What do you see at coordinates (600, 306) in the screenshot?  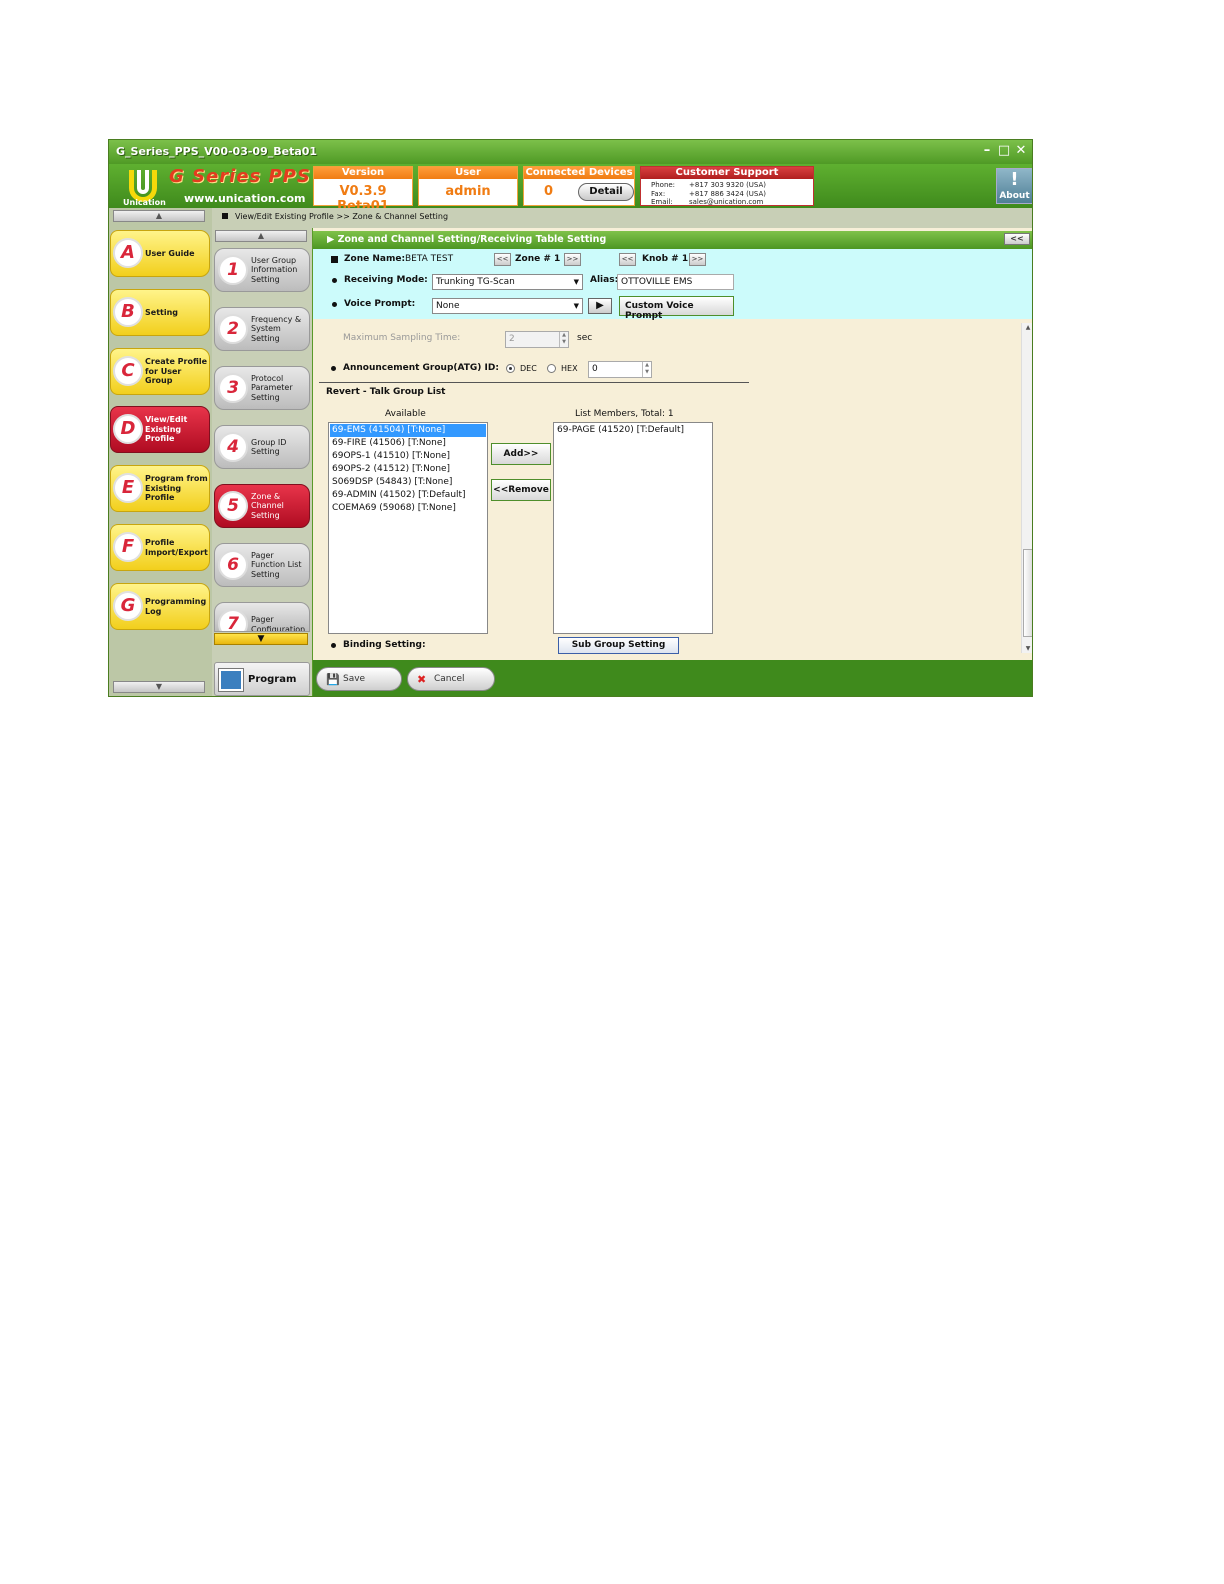 I see `play-prompt-button: ▶` at bounding box center [600, 306].